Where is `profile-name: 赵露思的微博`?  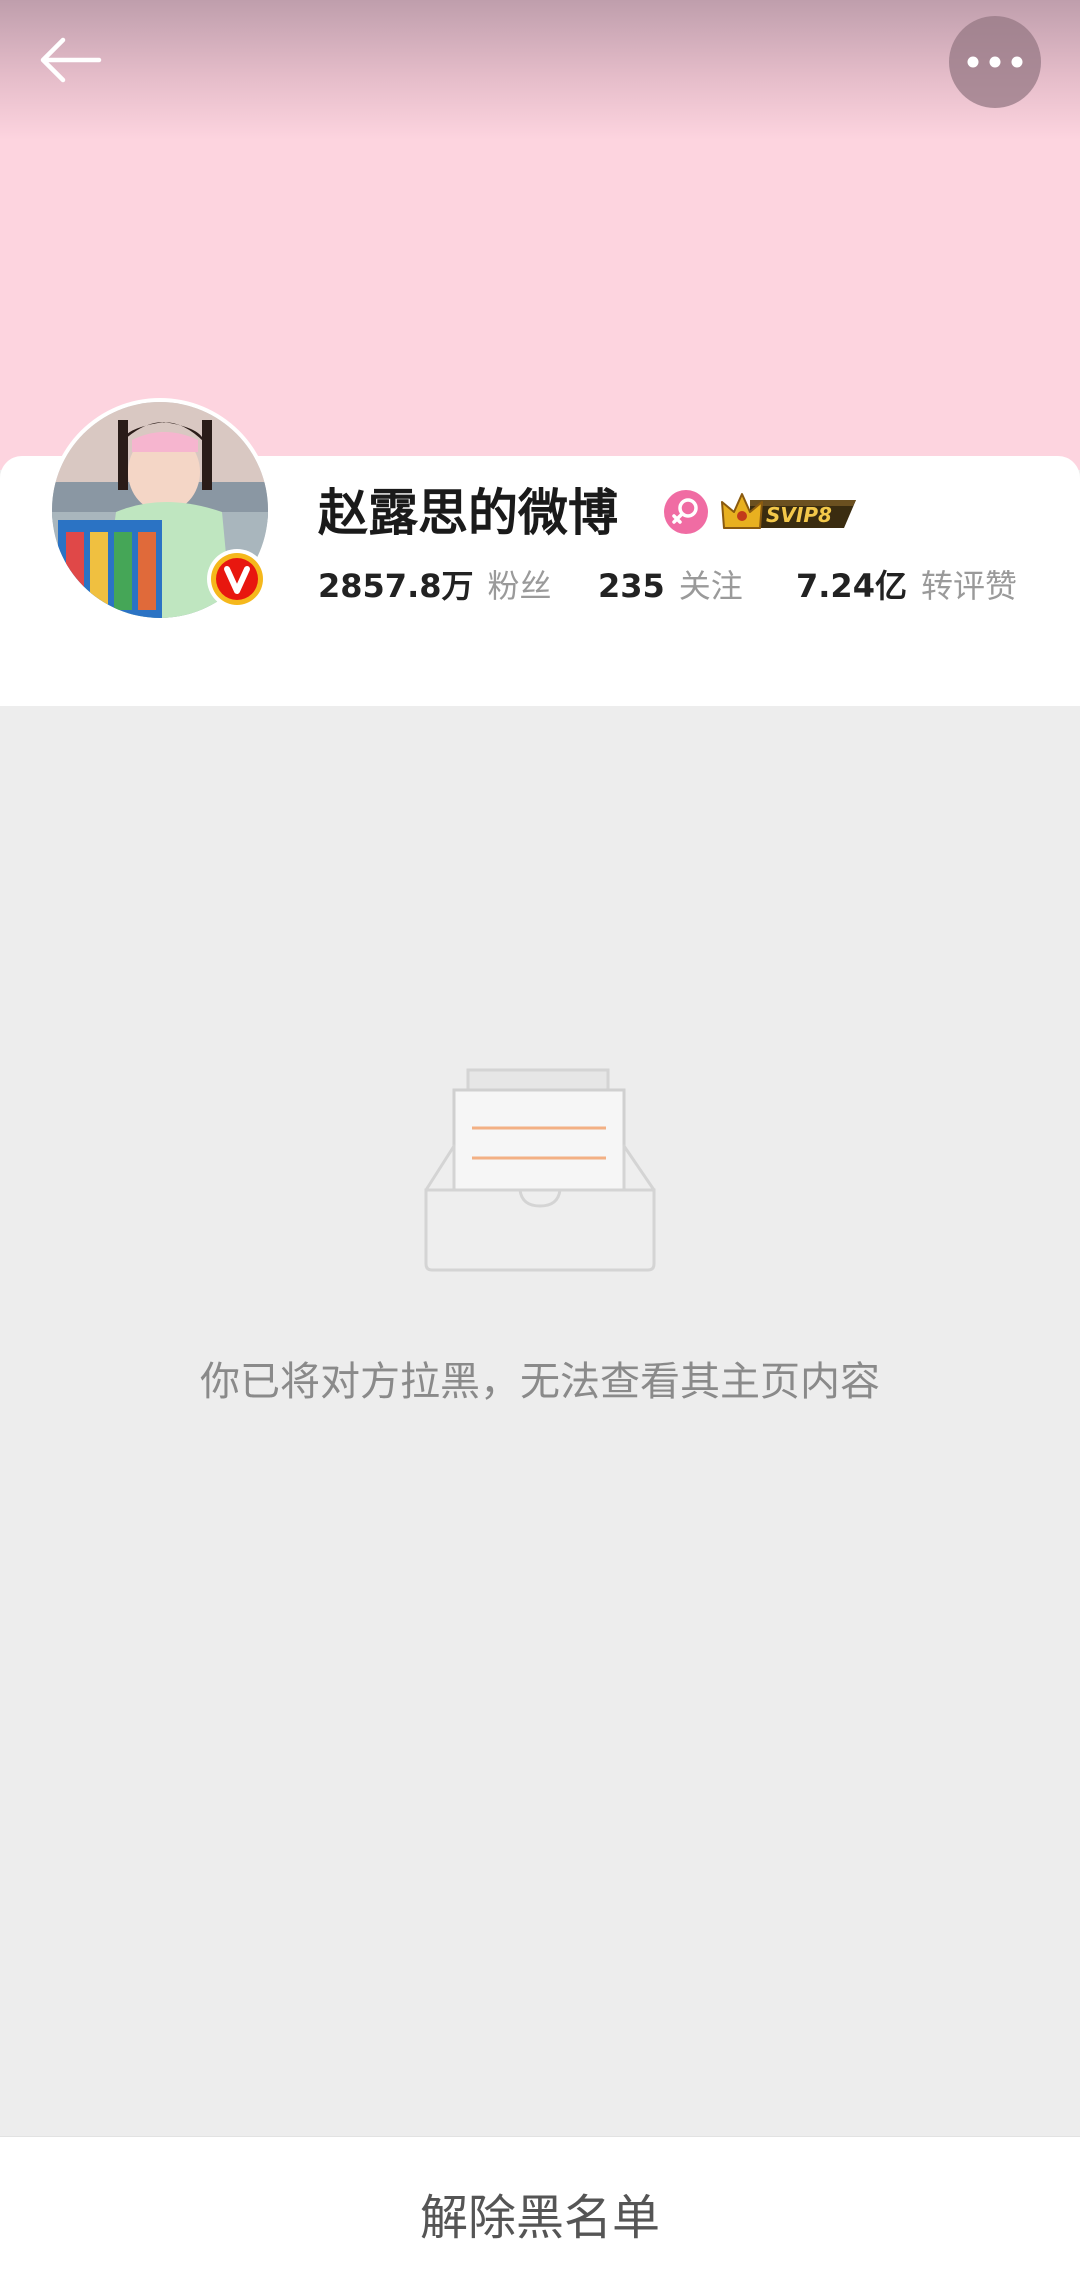
profile-name: 赵露思的微博 is located at coordinates (468, 513).